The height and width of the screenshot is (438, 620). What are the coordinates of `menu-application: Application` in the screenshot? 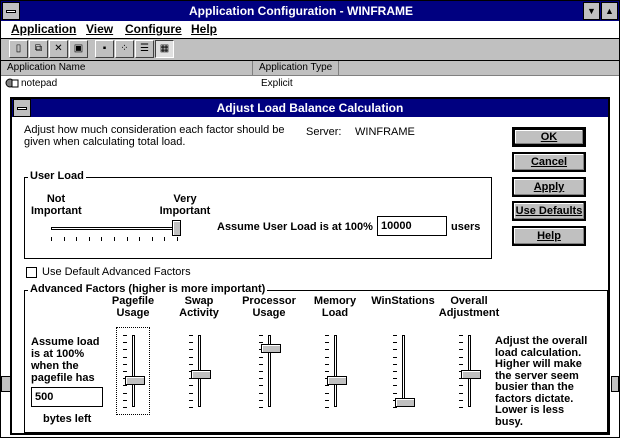 It's located at (43, 29).